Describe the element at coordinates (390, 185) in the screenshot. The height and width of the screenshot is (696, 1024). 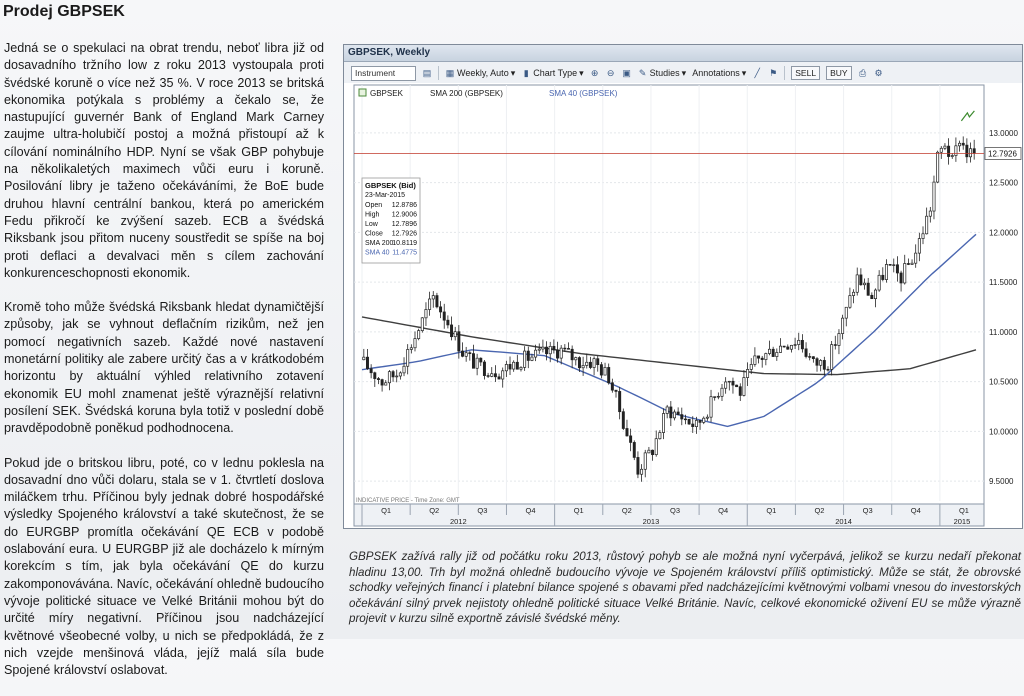
I see `info-box-title: GBPSEK (Bid)` at that location.